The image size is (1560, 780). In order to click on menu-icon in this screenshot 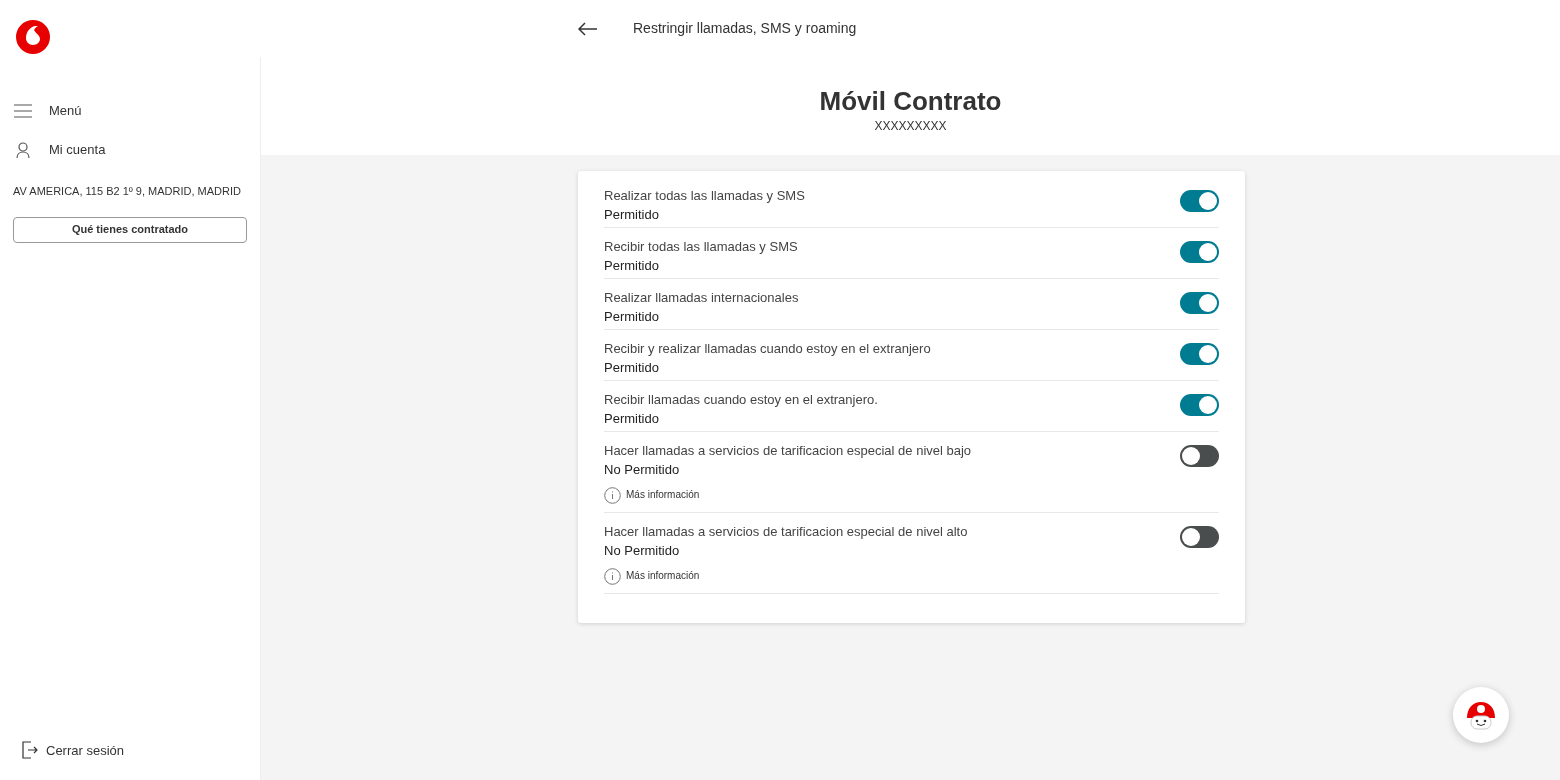, I will do `click(23, 110)`.